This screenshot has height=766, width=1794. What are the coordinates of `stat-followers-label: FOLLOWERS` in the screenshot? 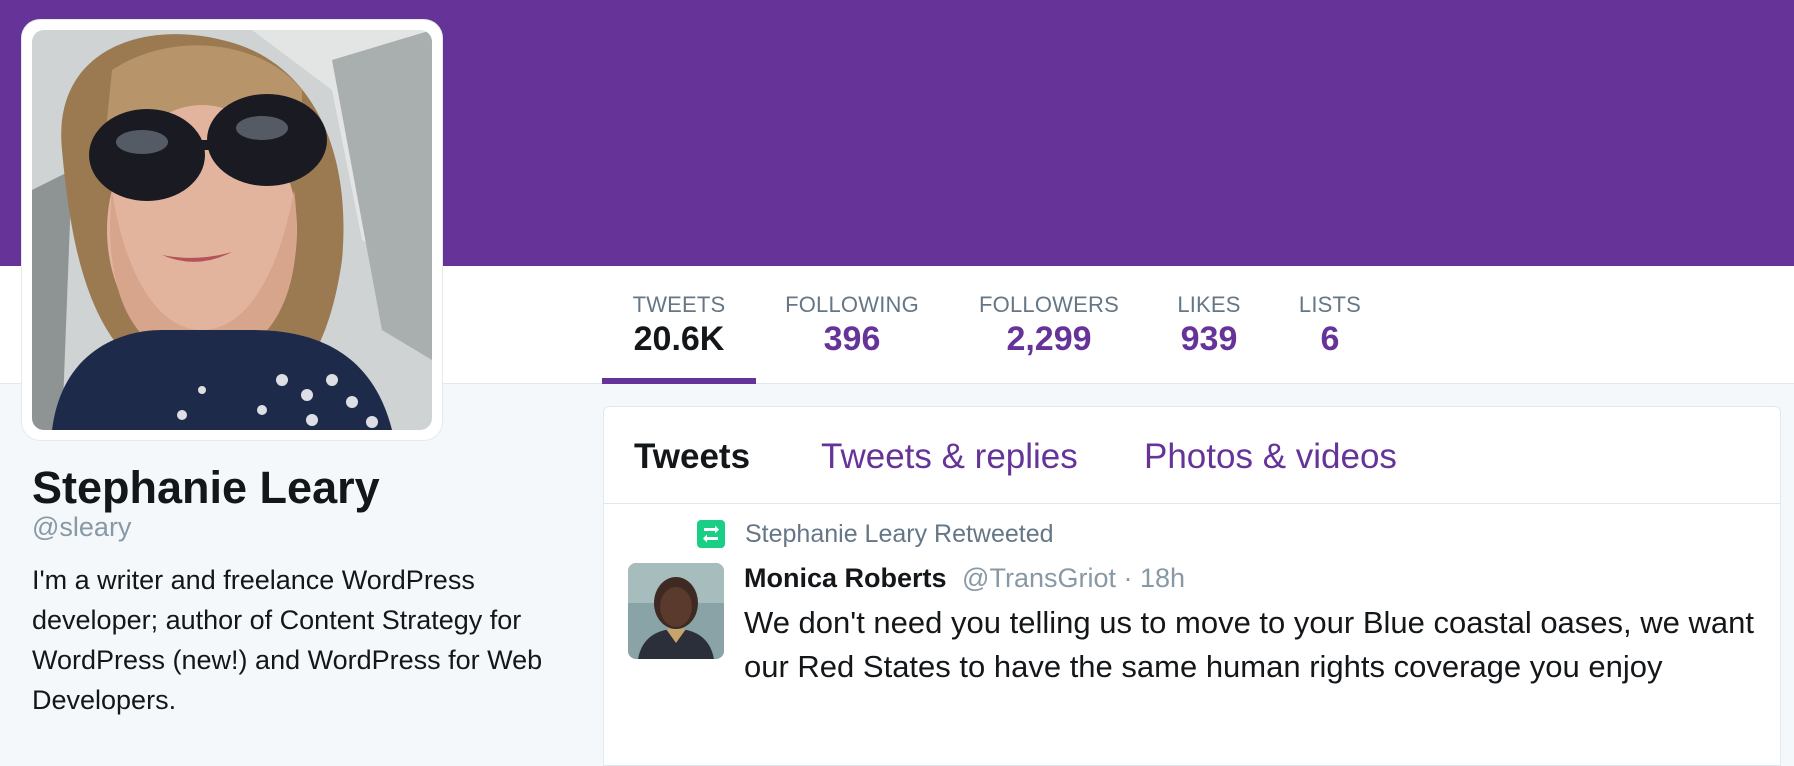 It's located at (1049, 304).